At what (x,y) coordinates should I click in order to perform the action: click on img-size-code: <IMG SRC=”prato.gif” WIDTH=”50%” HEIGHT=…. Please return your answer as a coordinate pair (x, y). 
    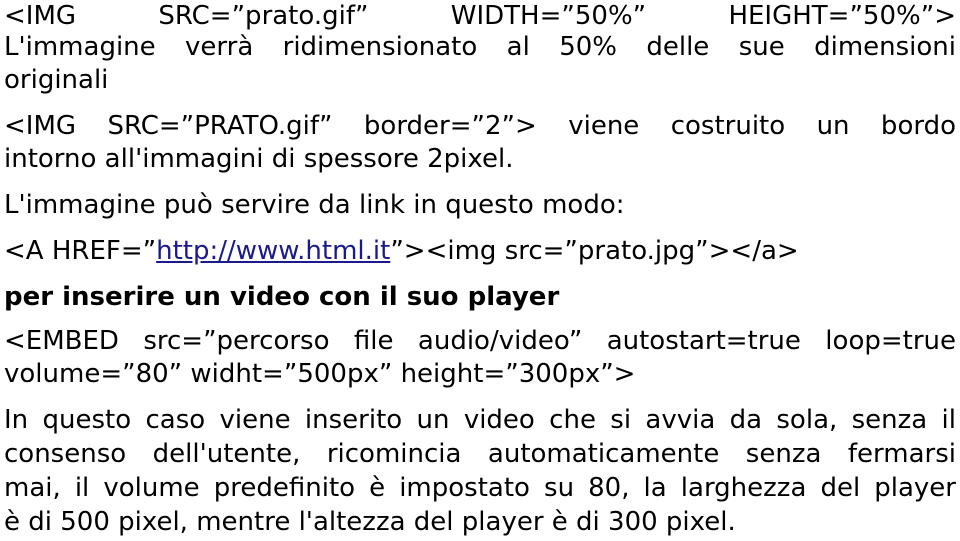
    Looking at the image, I should click on (480, 16).